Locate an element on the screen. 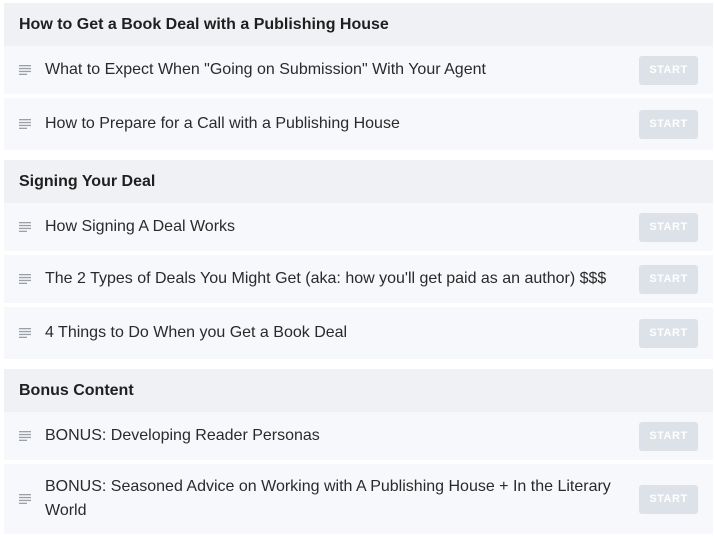 This screenshot has width=714, height=542. lesson-title: BONUS: Developing Reader Personas is located at coordinates (182, 435).